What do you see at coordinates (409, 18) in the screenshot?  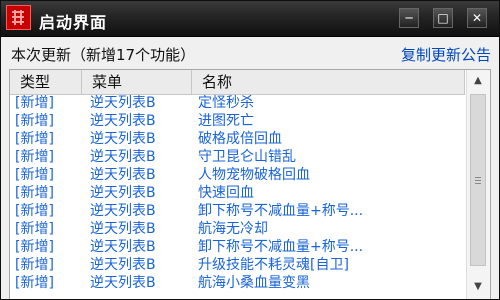 I see `minimize-button: ─` at bounding box center [409, 18].